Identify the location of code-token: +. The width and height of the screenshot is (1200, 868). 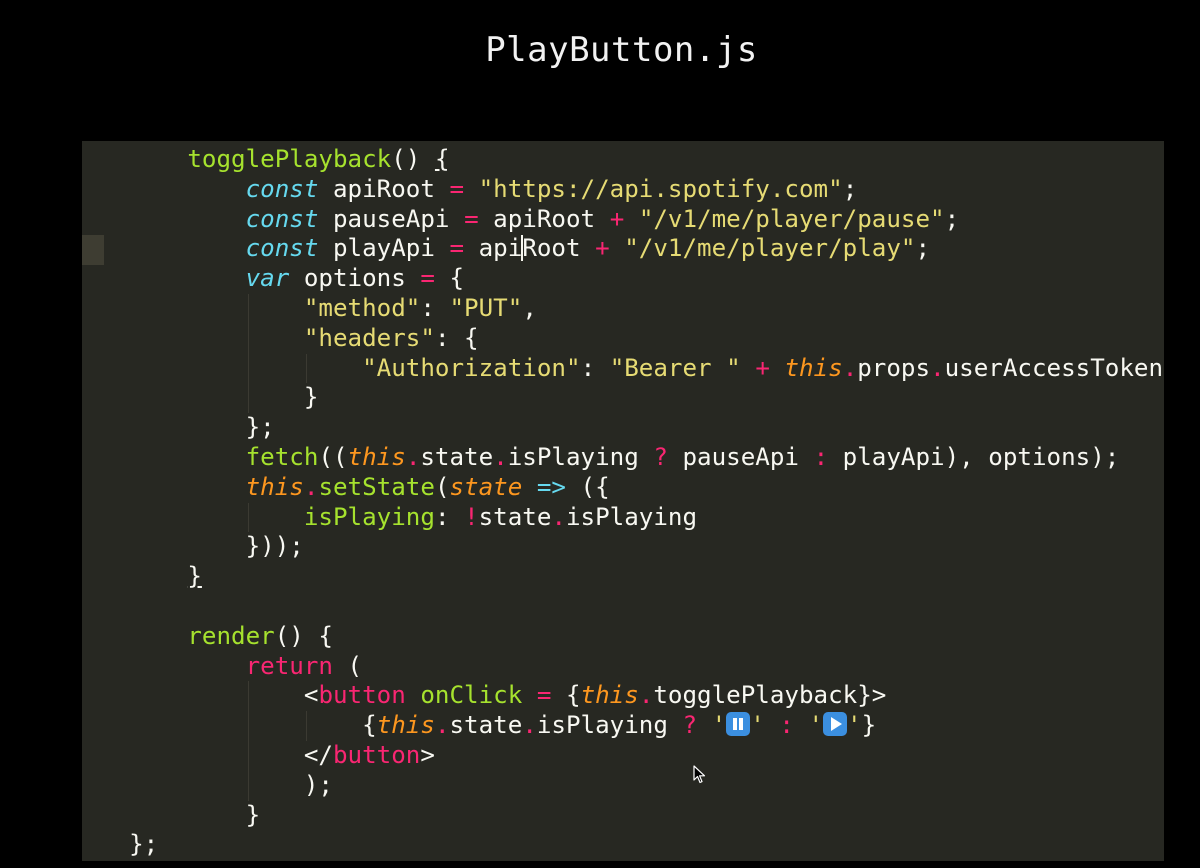
(762, 367).